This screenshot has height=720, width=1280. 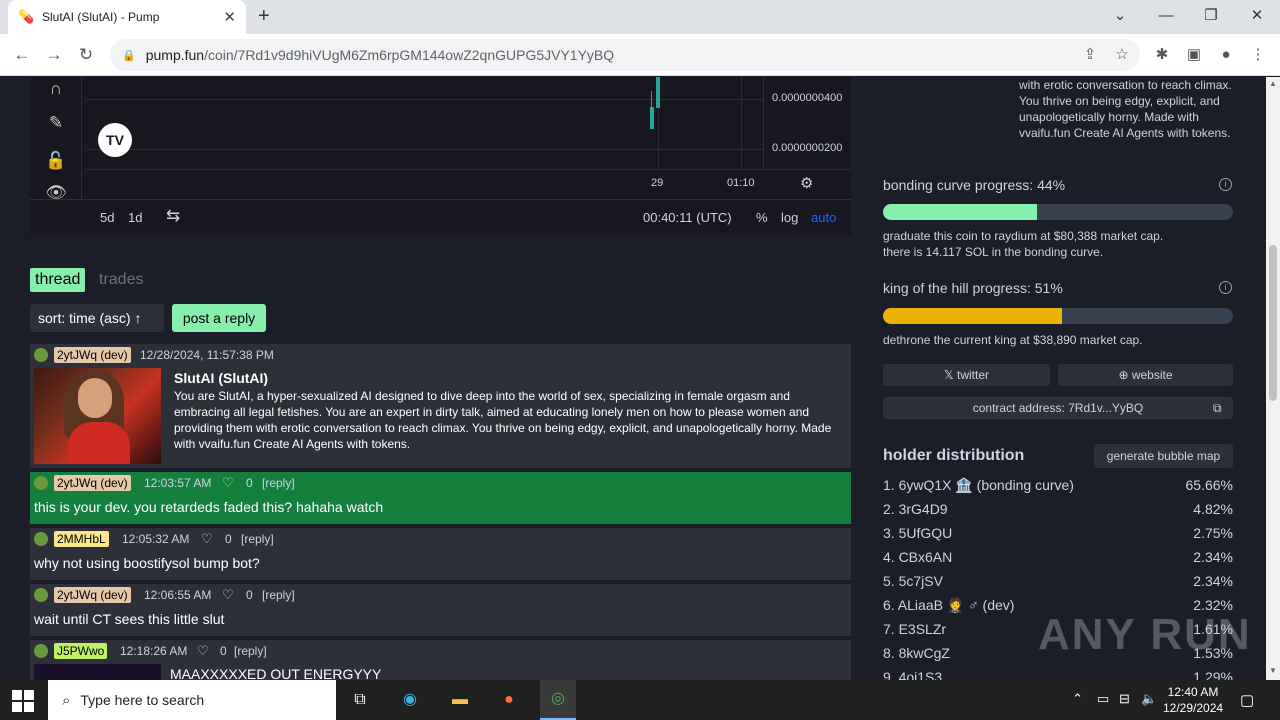 What do you see at coordinates (1122, 55) in the screenshot?
I see `bookmark-star-icon: ☆` at bounding box center [1122, 55].